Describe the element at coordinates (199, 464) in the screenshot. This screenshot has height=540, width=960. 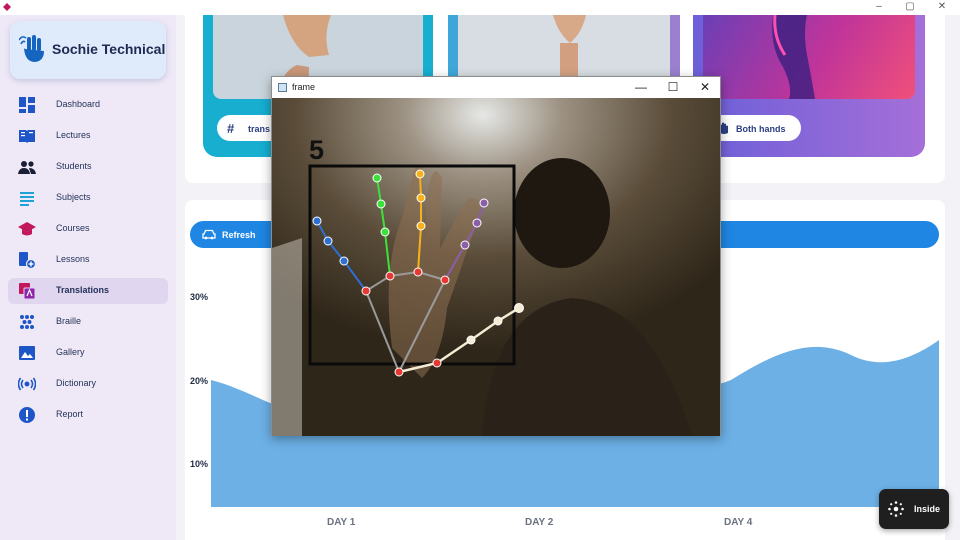
I see `y-tick-label: 10%` at that location.